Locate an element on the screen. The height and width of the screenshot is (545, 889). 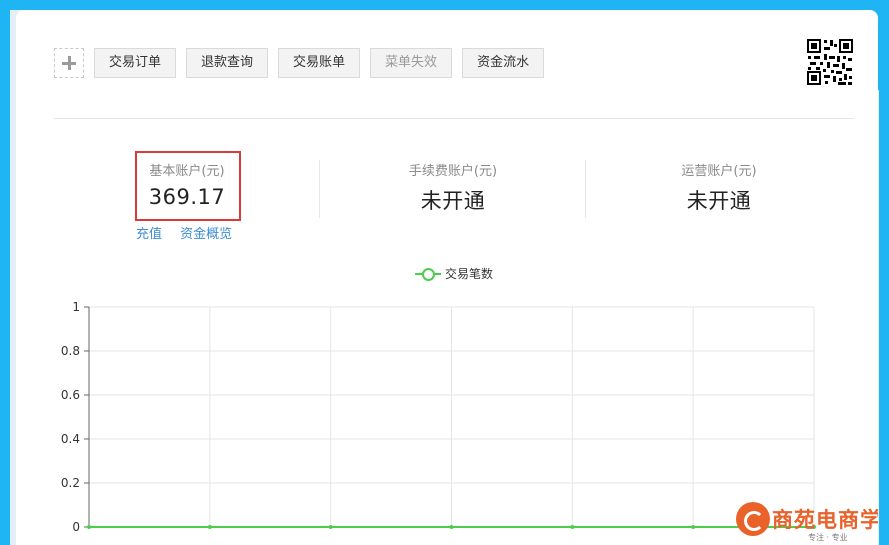
watermark-logo: 商苑电商学院 专注 · 专业 is located at coordinates (807, 521).